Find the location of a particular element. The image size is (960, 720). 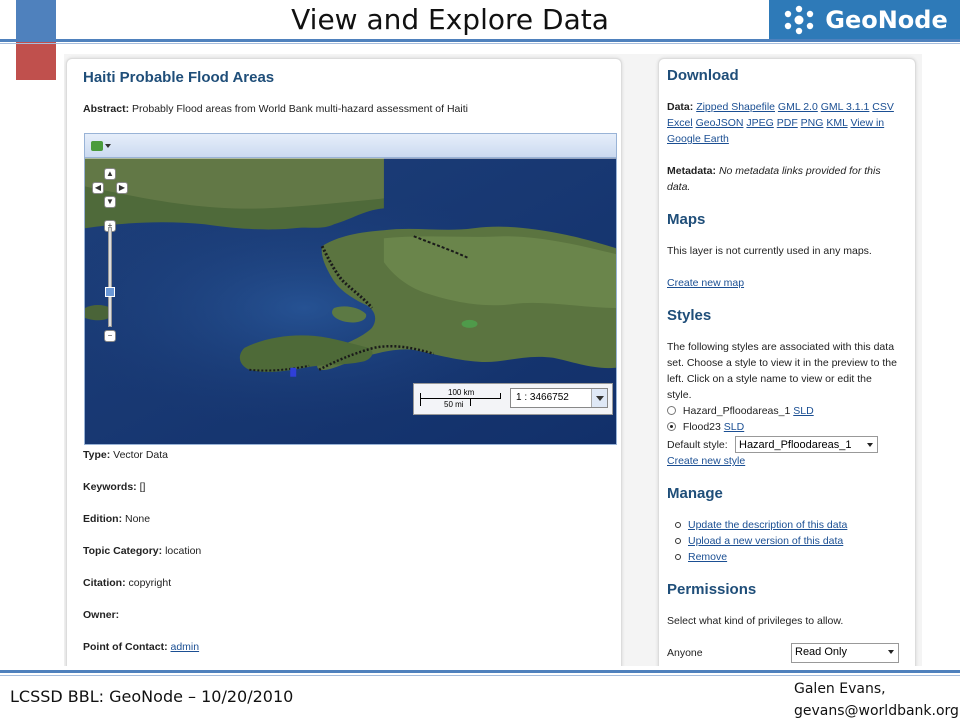

meta-topic-category: Topic Category: location is located at coordinates (142, 551).